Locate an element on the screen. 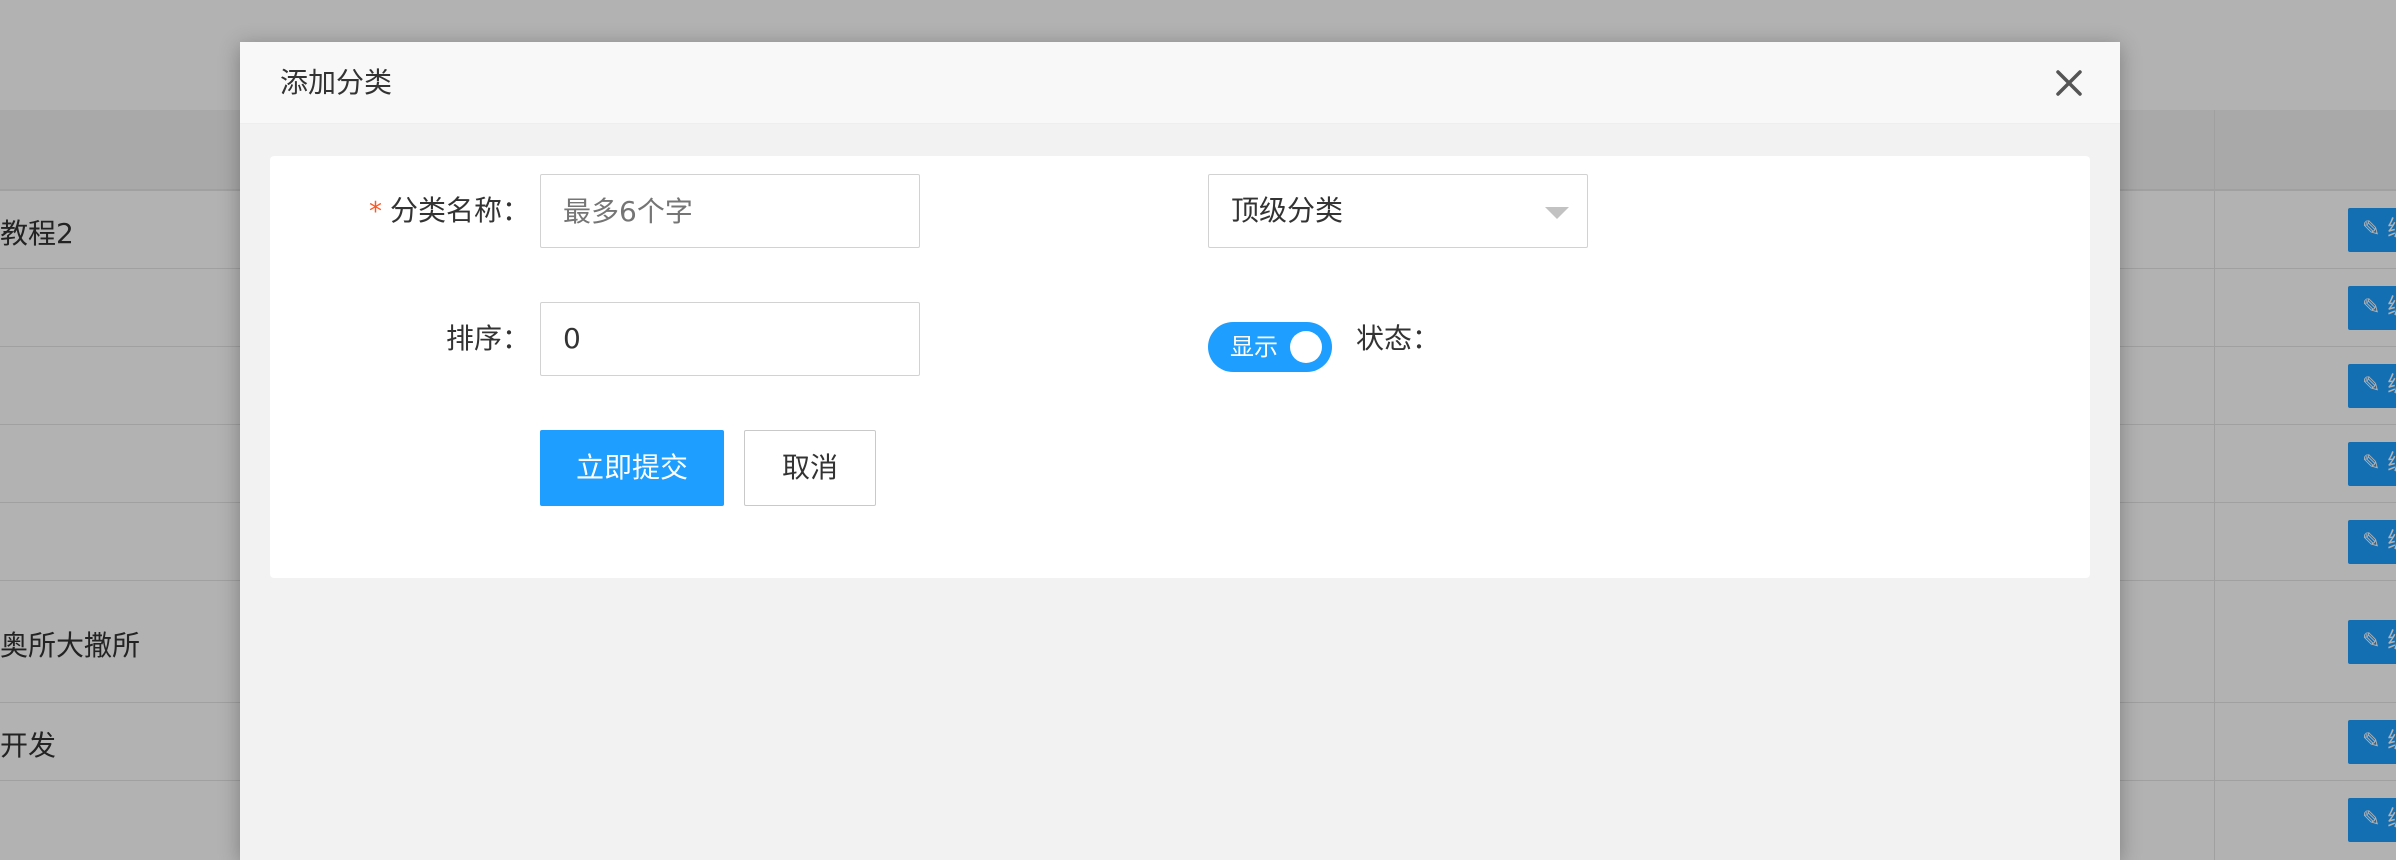  dialog-header: 添加分类 is located at coordinates (1180, 83).